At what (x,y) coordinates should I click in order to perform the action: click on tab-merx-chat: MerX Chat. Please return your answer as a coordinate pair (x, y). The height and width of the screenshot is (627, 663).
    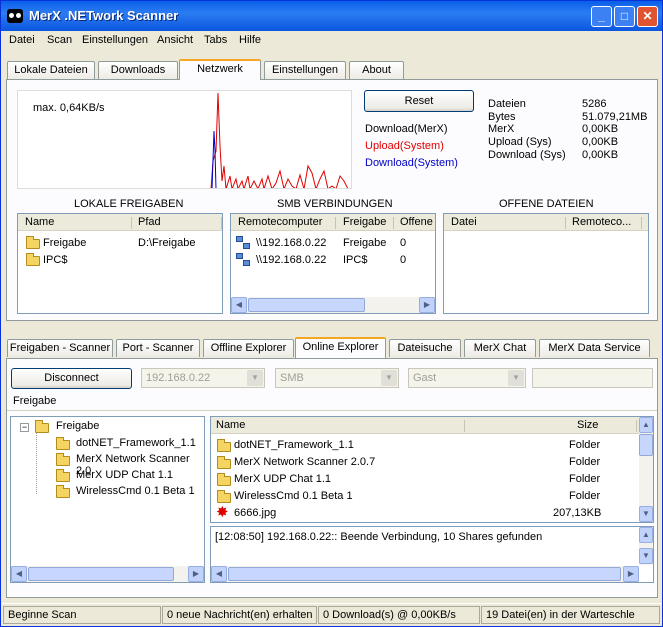
    Looking at the image, I should click on (500, 348).